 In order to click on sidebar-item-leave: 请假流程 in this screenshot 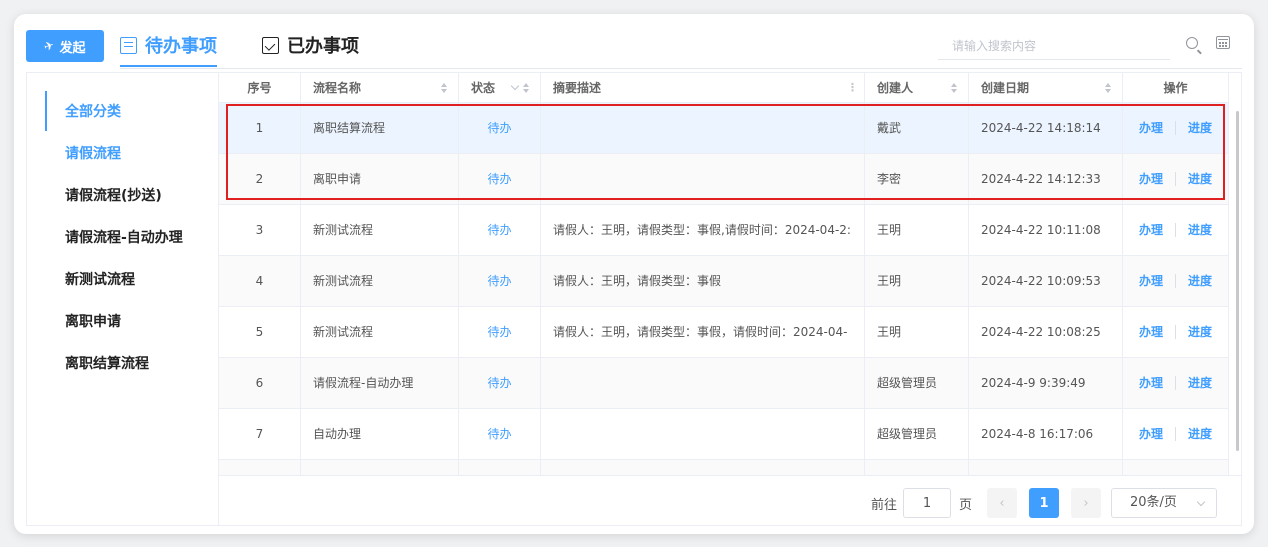, I will do `click(93, 153)`.